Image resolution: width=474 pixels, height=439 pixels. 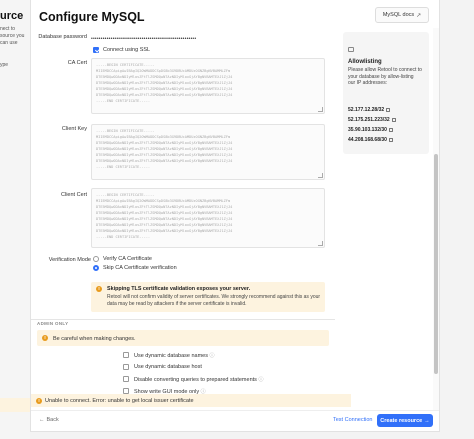 What do you see at coordinates (398, 15) in the screenshot?
I see `mysql-docs-label: MySQL docs` at bounding box center [398, 15].